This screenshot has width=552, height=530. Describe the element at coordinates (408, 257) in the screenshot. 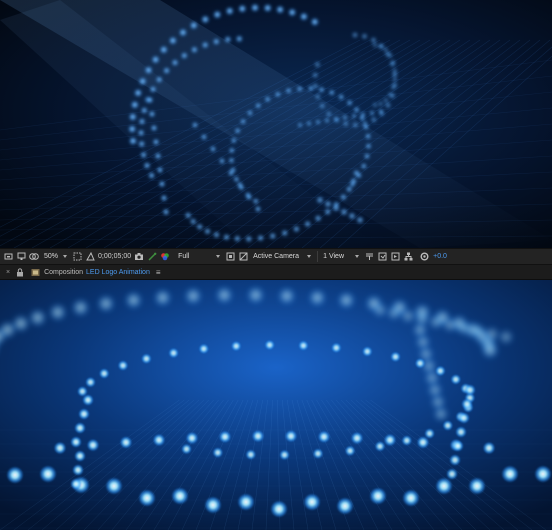

I see `flowchart-icon` at that location.